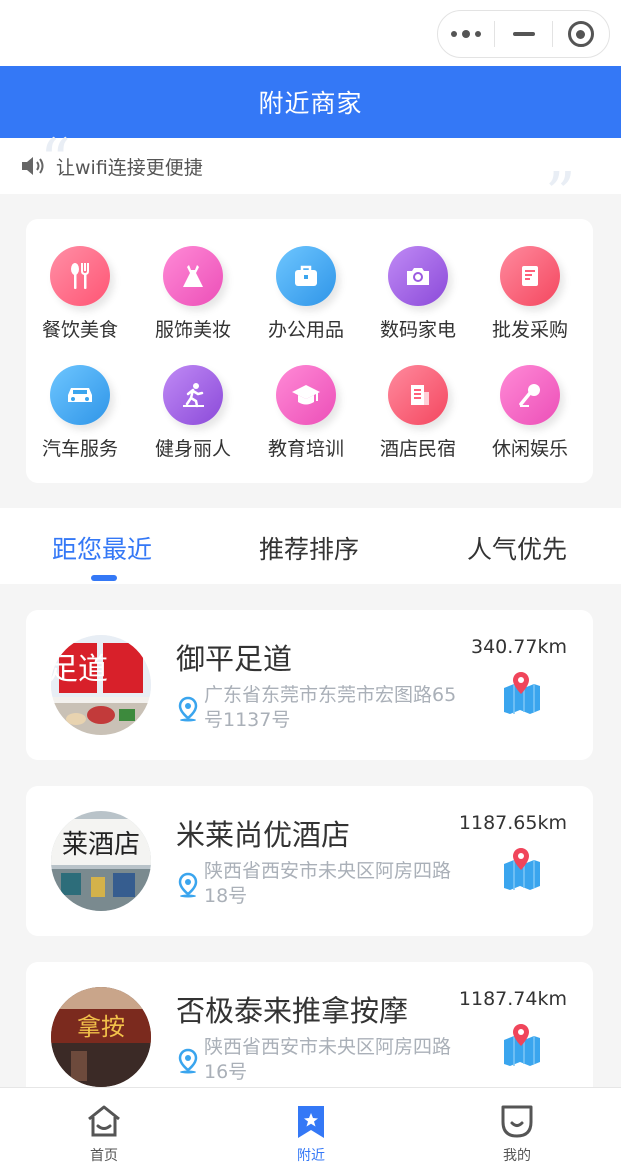 Image resolution: width=621 pixels, height=1169 pixels. I want to click on tabbar-item-nearby: 附近, so click(311, 1128).